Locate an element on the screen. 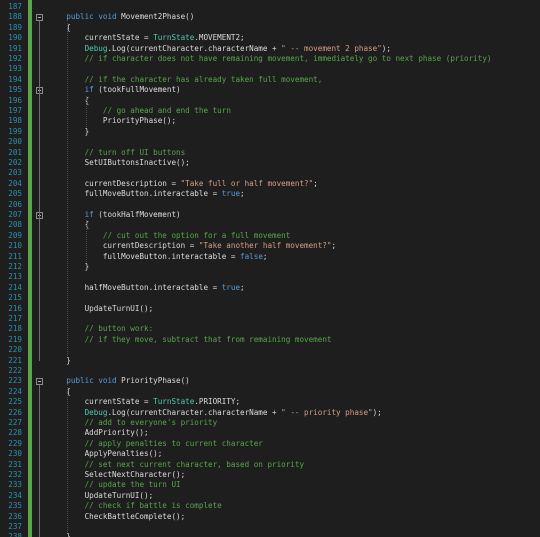 This screenshot has width=540, height=537. code-token: // check if battle is complete is located at coordinates (153, 506).